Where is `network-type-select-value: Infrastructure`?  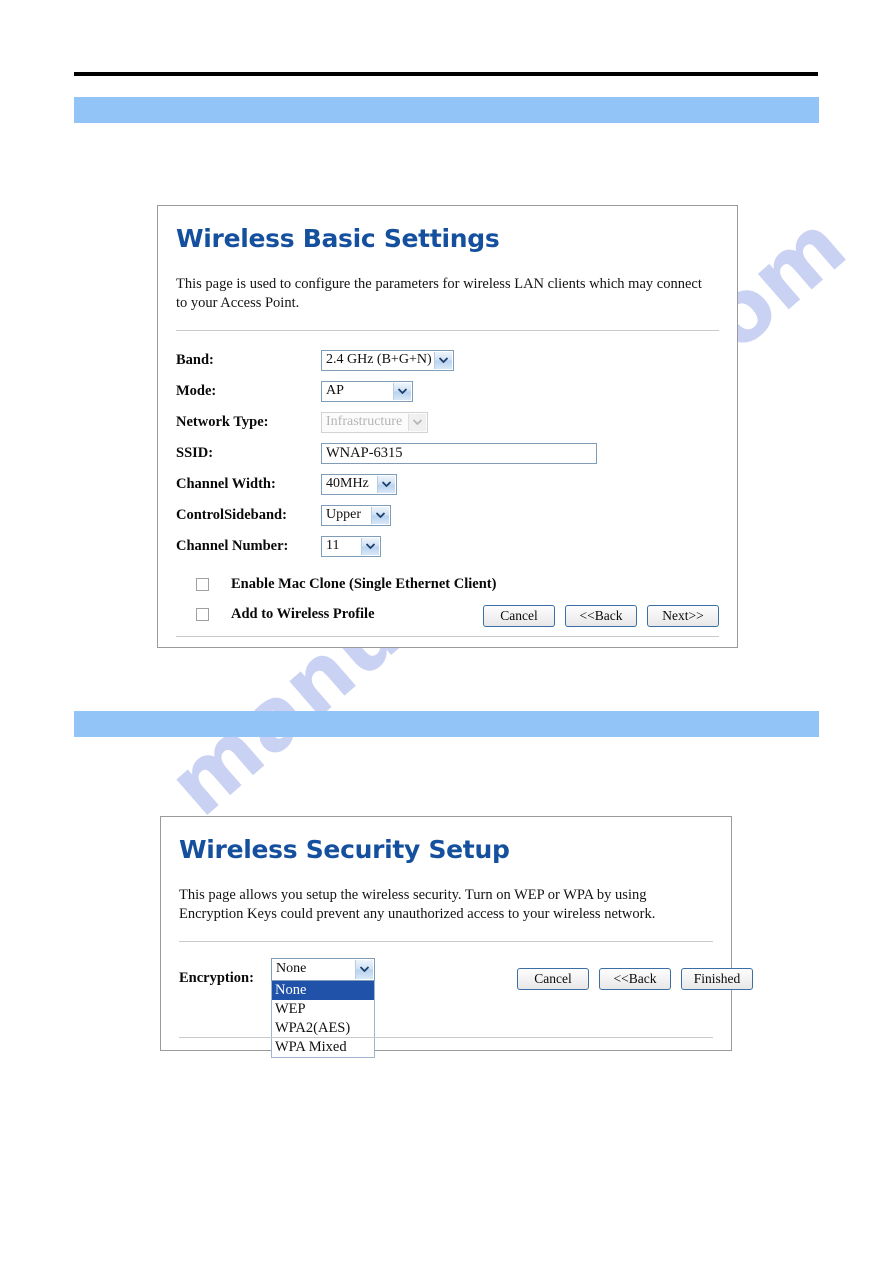 network-type-select-value: Infrastructure is located at coordinates (364, 422).